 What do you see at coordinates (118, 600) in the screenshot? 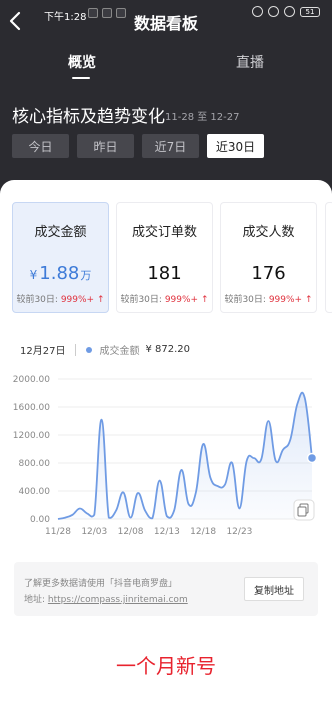
I see `address-link: https://compass.jinritemai.com` at bounding box center [118, 600].